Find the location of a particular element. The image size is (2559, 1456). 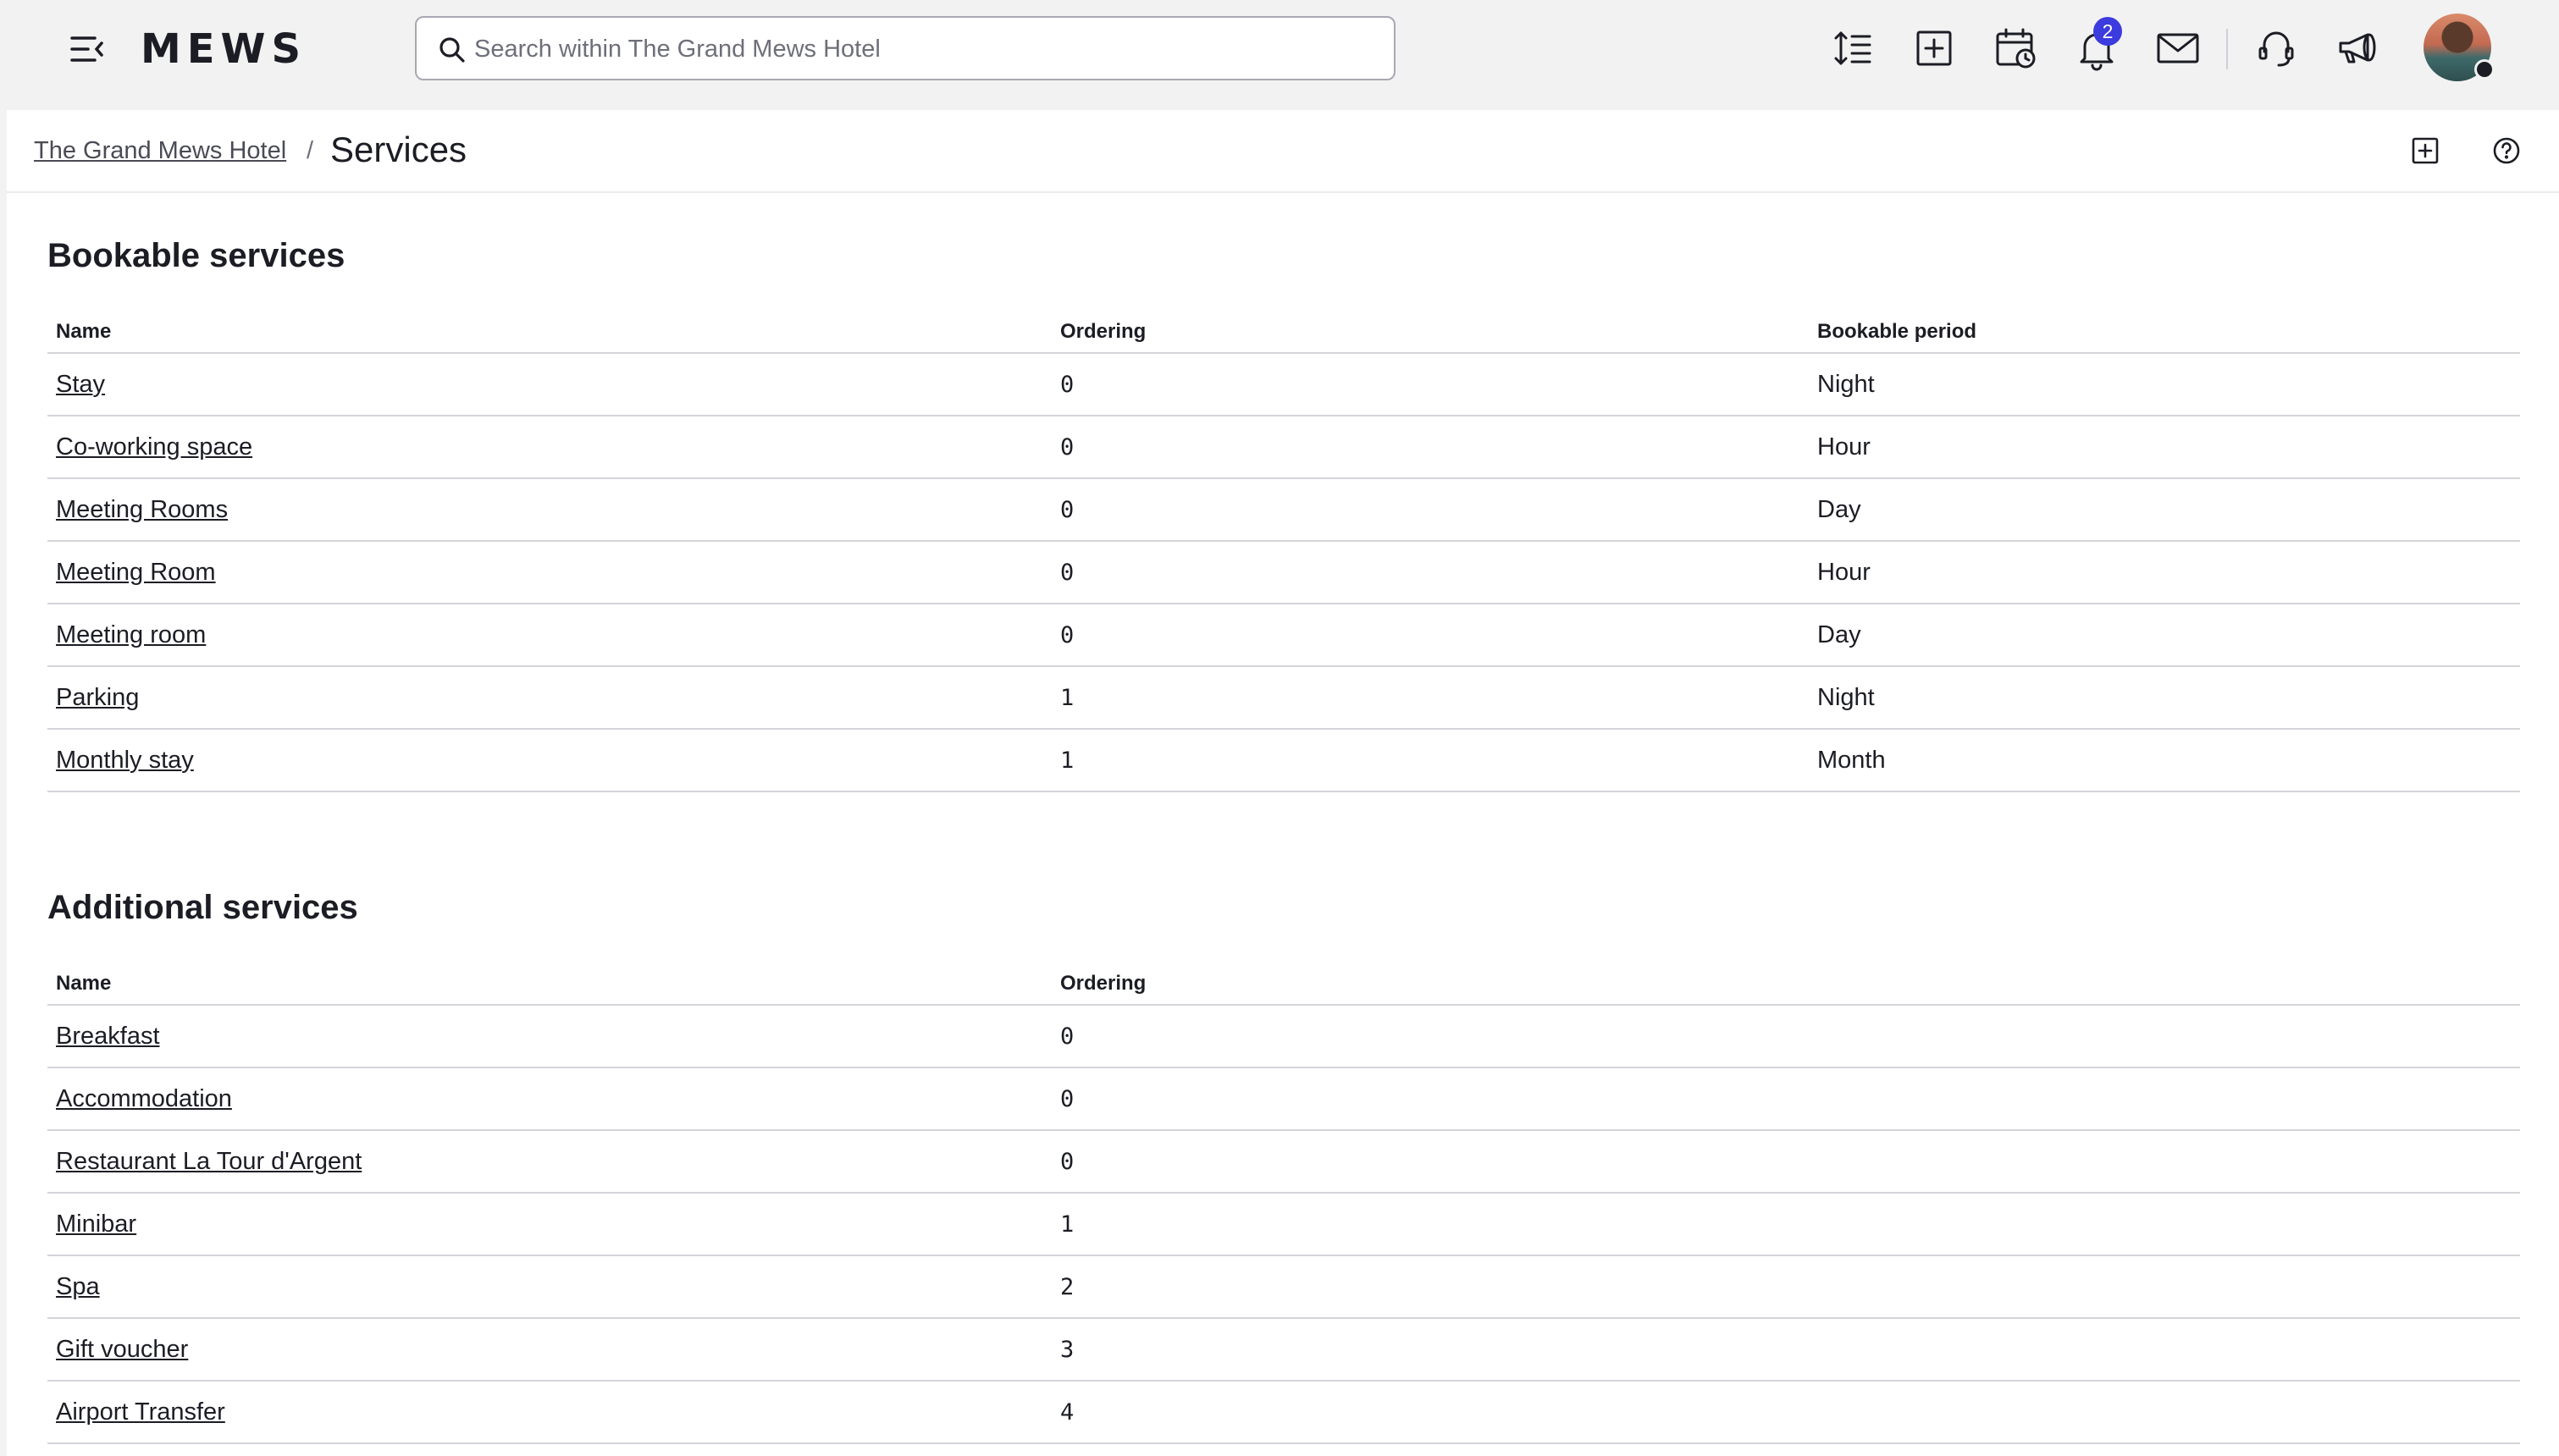

column-header-bookable-period: Bookable period is located at coordinates (2165, 333).